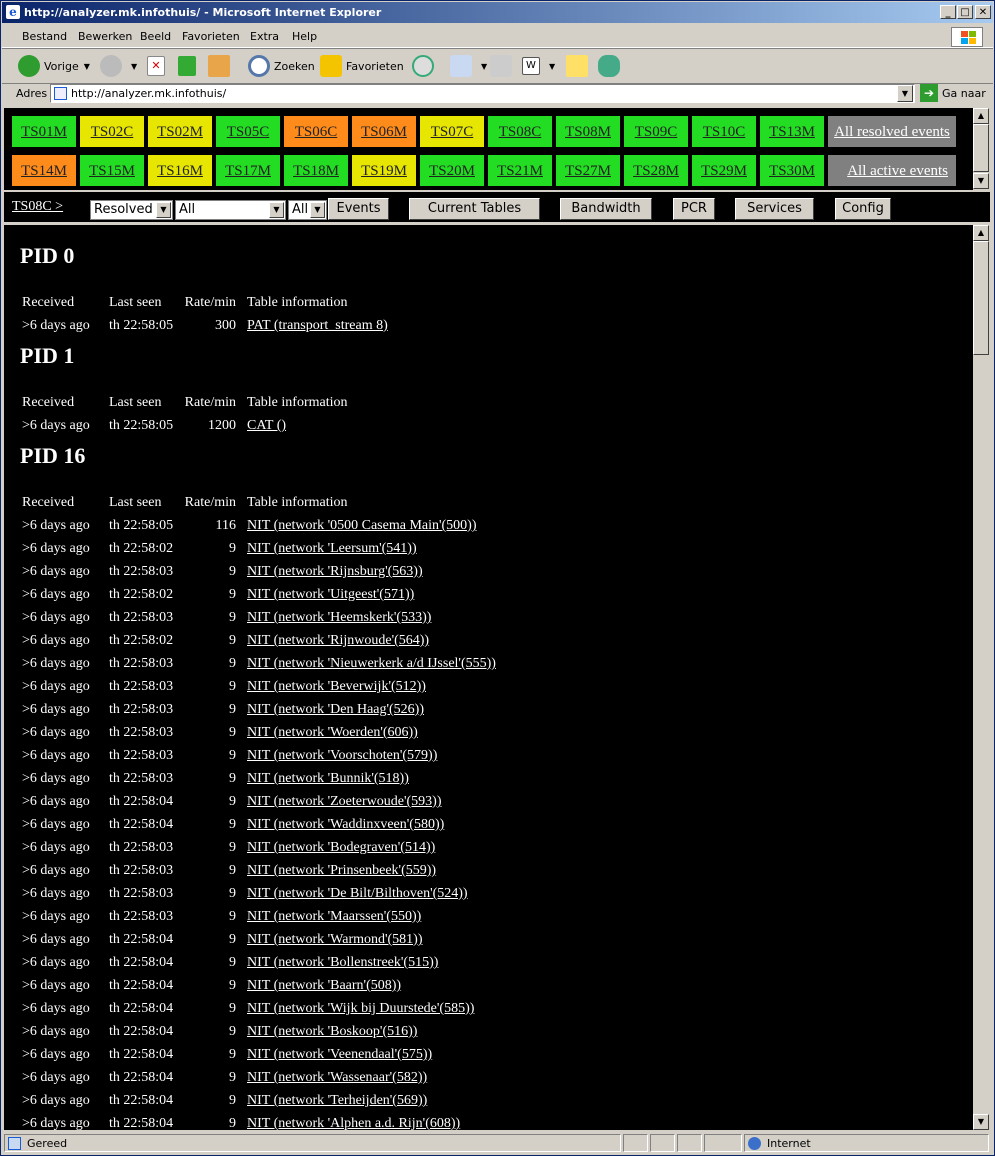  Describe the element at coordinates (965, 12) in the screenshot. I see `maximize-button: □` at that location.